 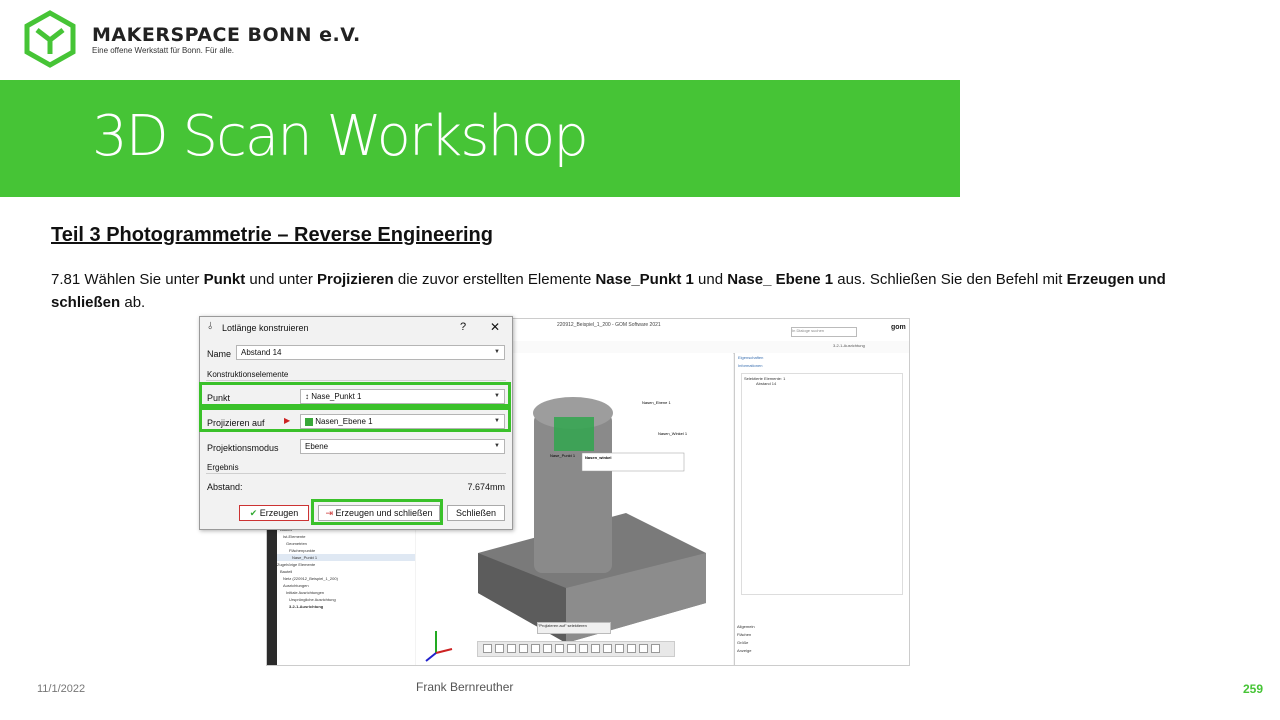 What do you see at coordinates (346, 606) in the screenshot?
I see `tree-item: 3-2-1-Ausrichtung` at bounding box center [346, 606].